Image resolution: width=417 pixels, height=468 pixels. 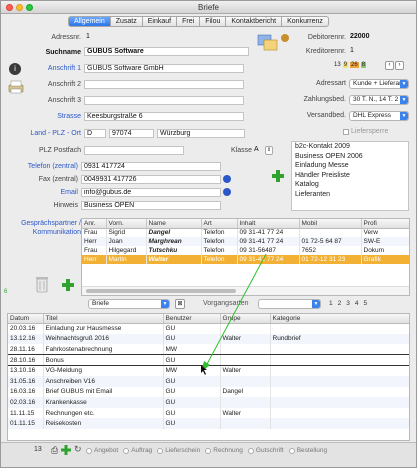 I want to click on radio-gutschrift: Gutschrift, so click(x=265, y=450).